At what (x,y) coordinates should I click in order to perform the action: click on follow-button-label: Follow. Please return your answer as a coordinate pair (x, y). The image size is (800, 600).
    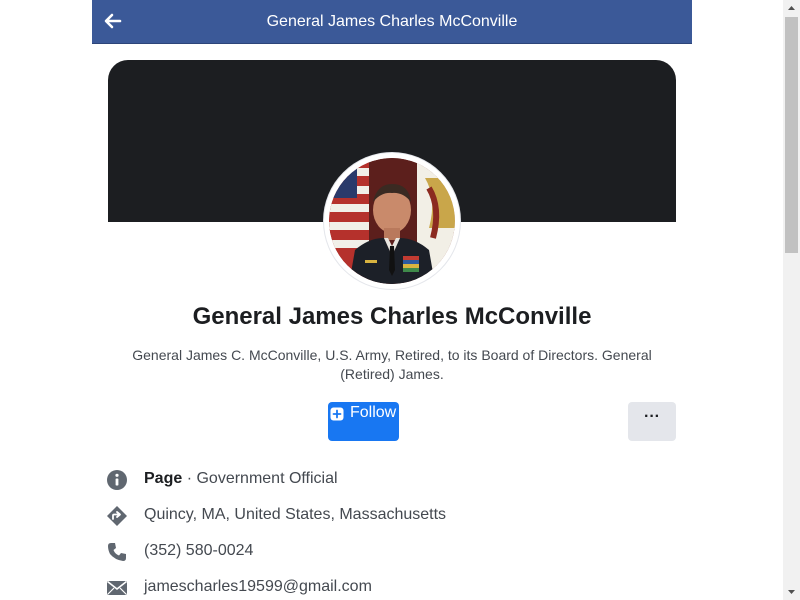
    Looking at the image, I should click on (373, 412).